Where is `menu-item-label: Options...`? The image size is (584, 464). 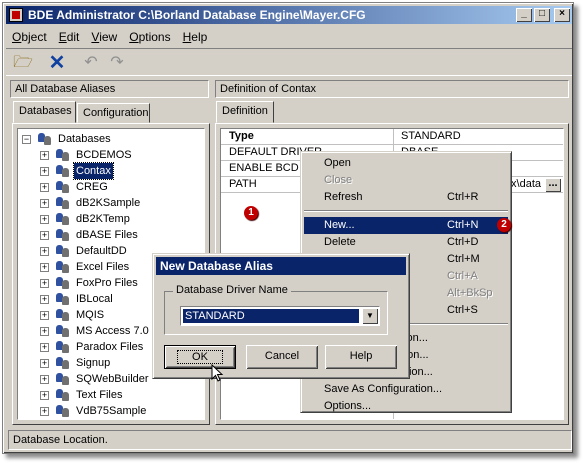
menu-item-label: Options... is located at coordinates (348, 406).